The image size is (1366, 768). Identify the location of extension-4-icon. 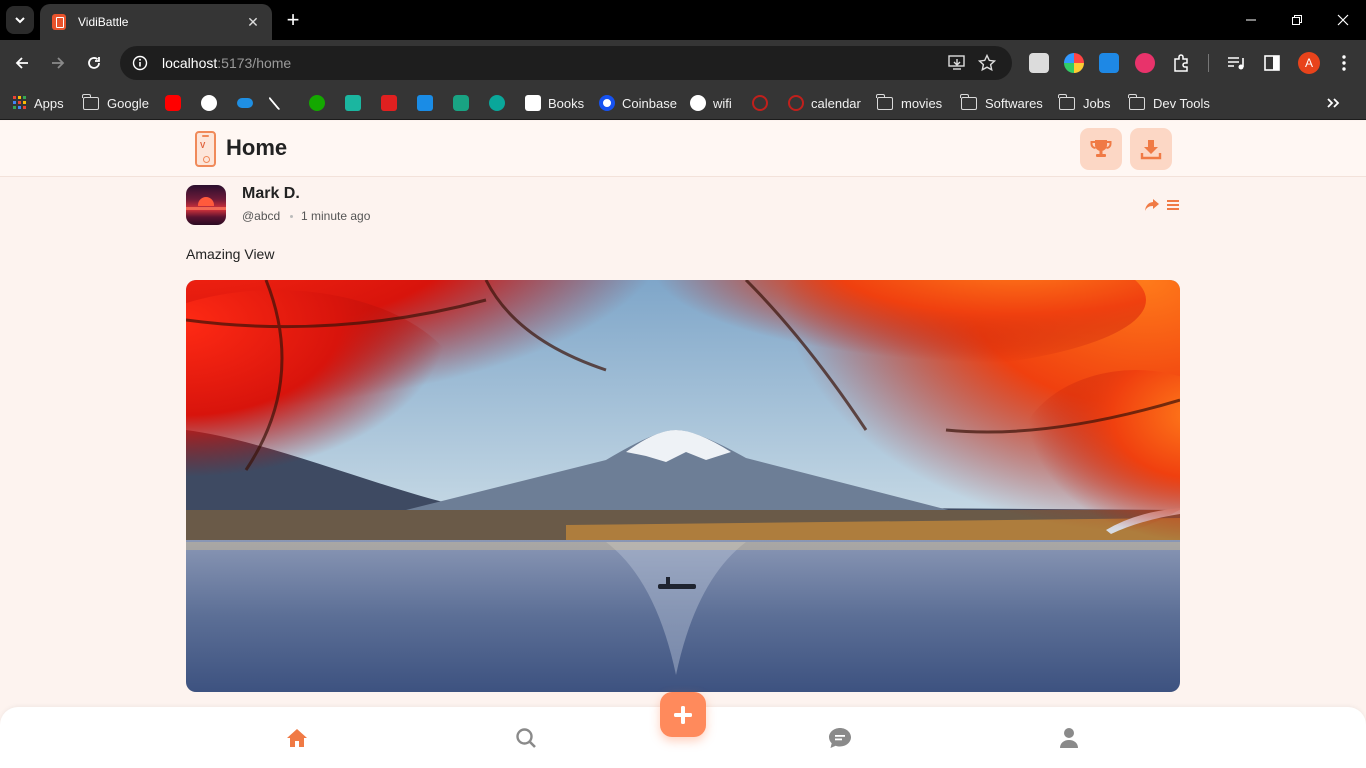
(1145, 63).